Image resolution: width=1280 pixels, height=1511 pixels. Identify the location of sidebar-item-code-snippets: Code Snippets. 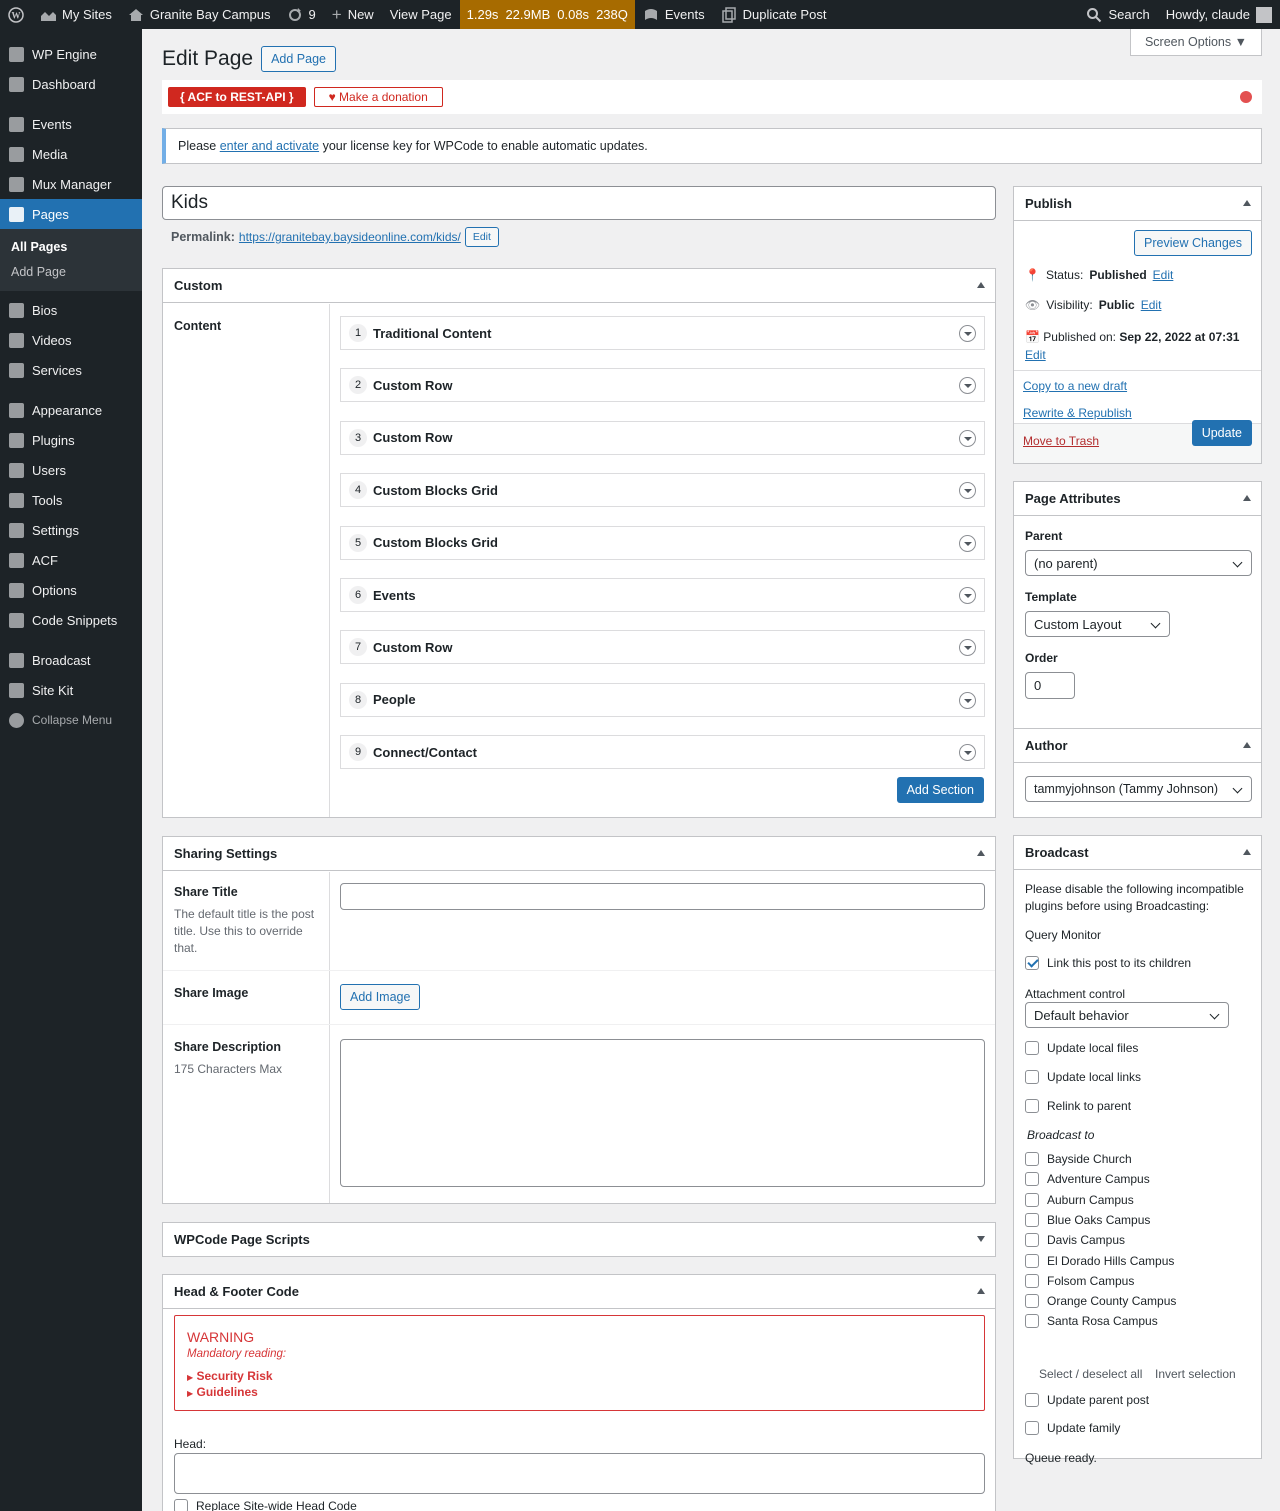
(71, 620).